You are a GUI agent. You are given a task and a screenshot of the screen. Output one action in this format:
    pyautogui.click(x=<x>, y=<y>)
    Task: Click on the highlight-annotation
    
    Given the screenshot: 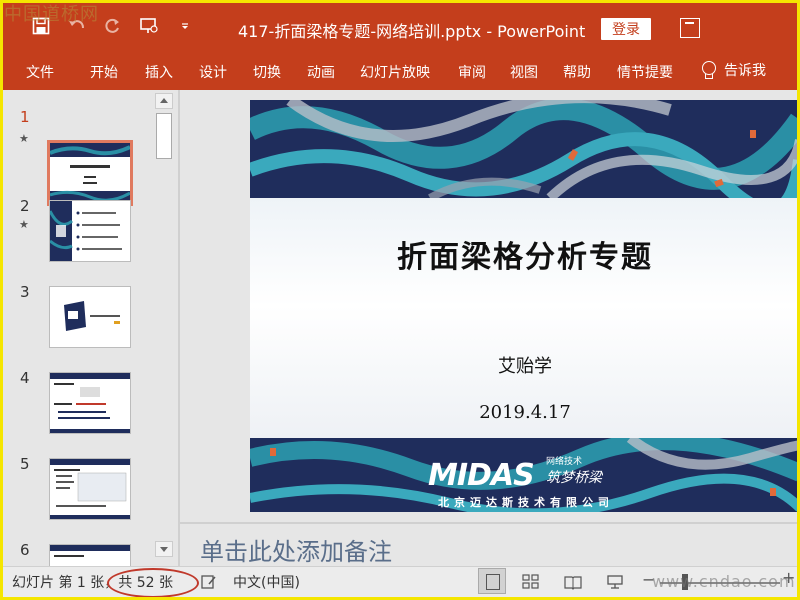 What is the action you would take?
    pyautogui.click(x=153, y=583)
    